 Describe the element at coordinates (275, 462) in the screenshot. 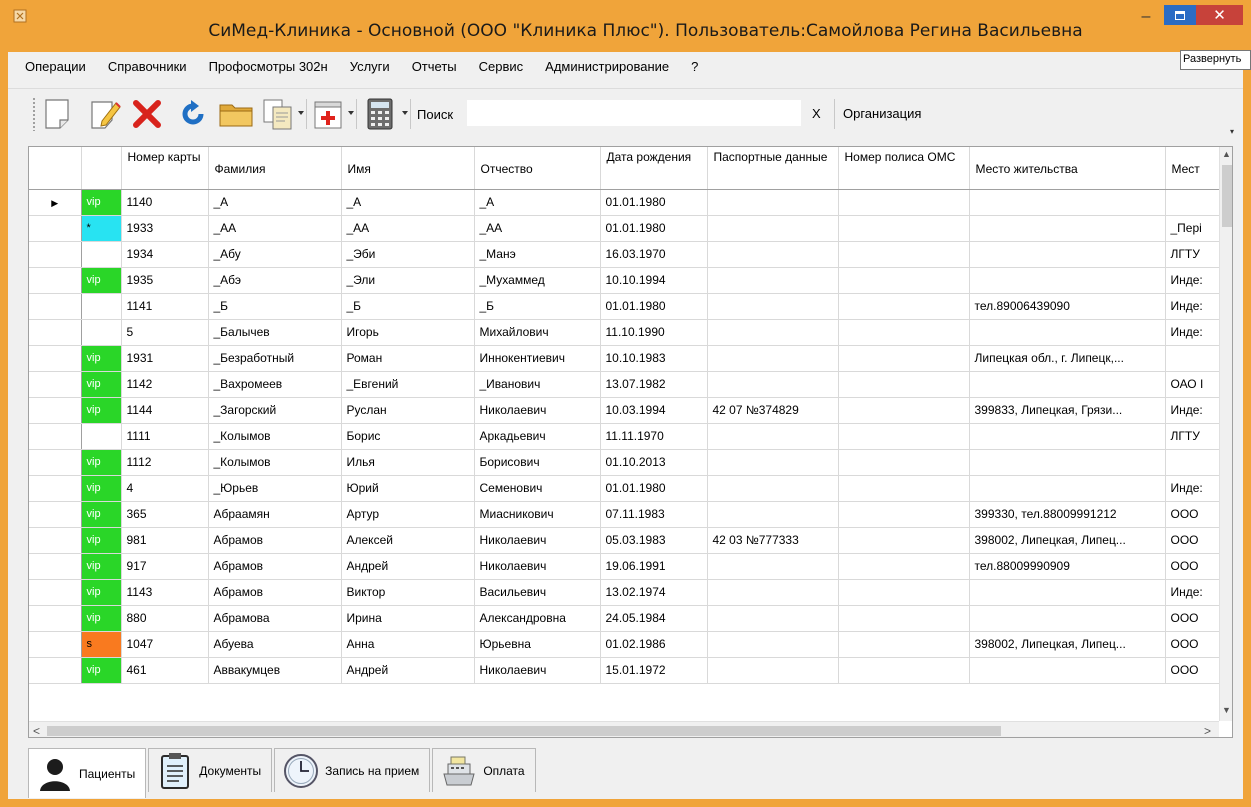

I see `cell-last-name: _Колымов` at that location.